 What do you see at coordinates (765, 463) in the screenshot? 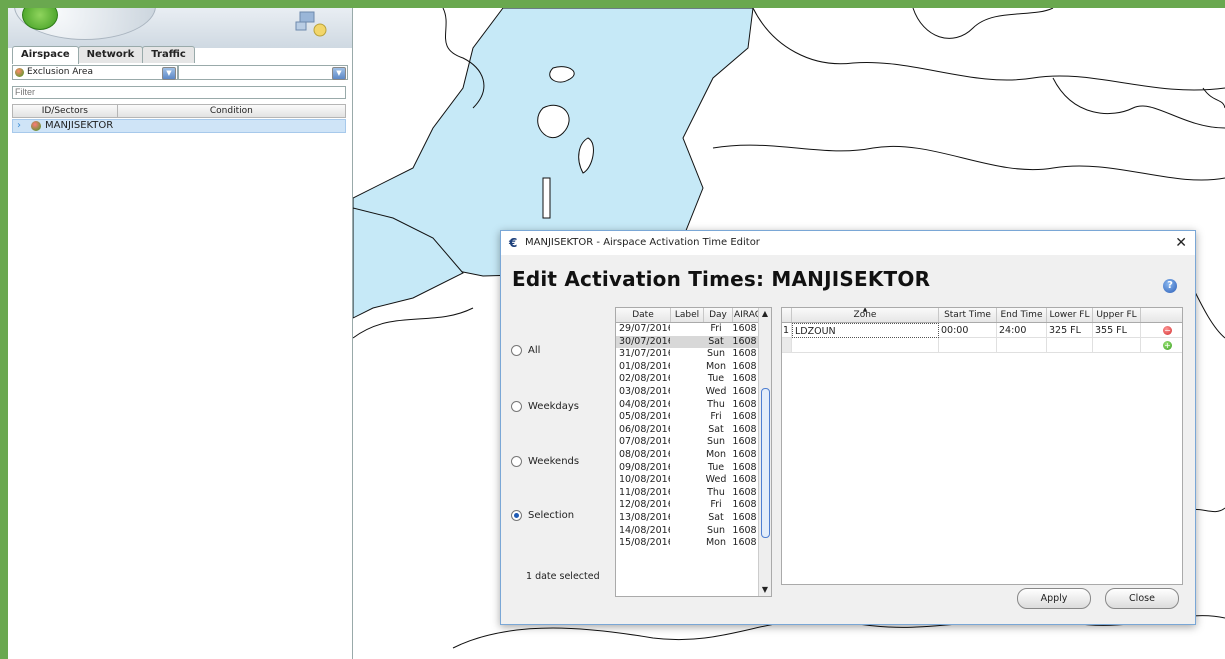
I see `scroll-thumb` at bounding box center [765, 463].